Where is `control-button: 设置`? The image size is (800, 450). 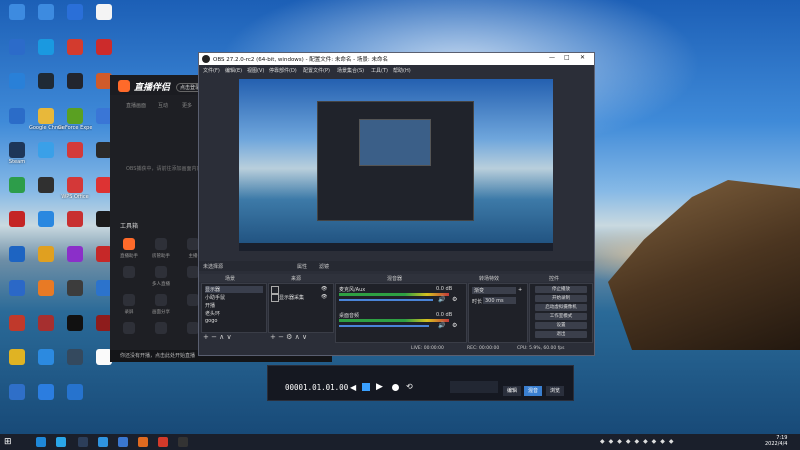
control-button: 设置 is located at coordinates (561, 325).